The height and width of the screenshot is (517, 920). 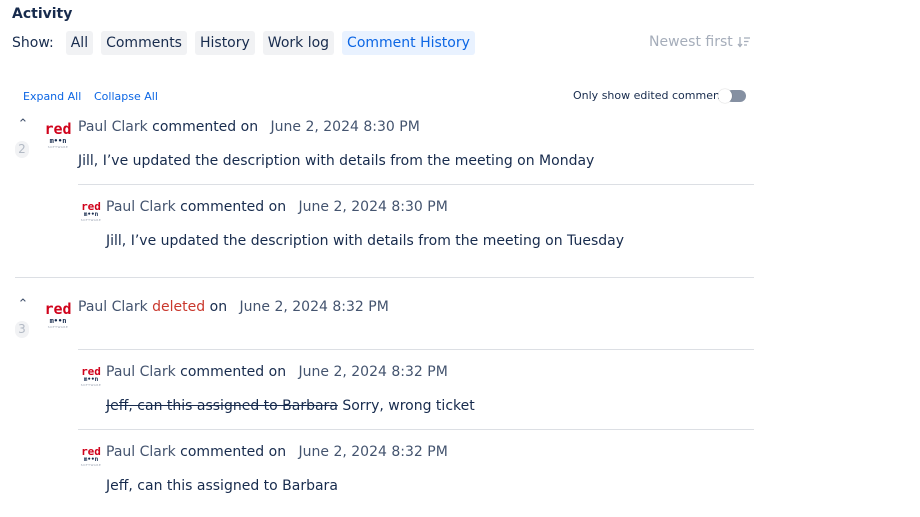 What do you see at coordinates (79, 43) in the screenshot?
I see `tab-all: All` at bounding box center [79, 43].